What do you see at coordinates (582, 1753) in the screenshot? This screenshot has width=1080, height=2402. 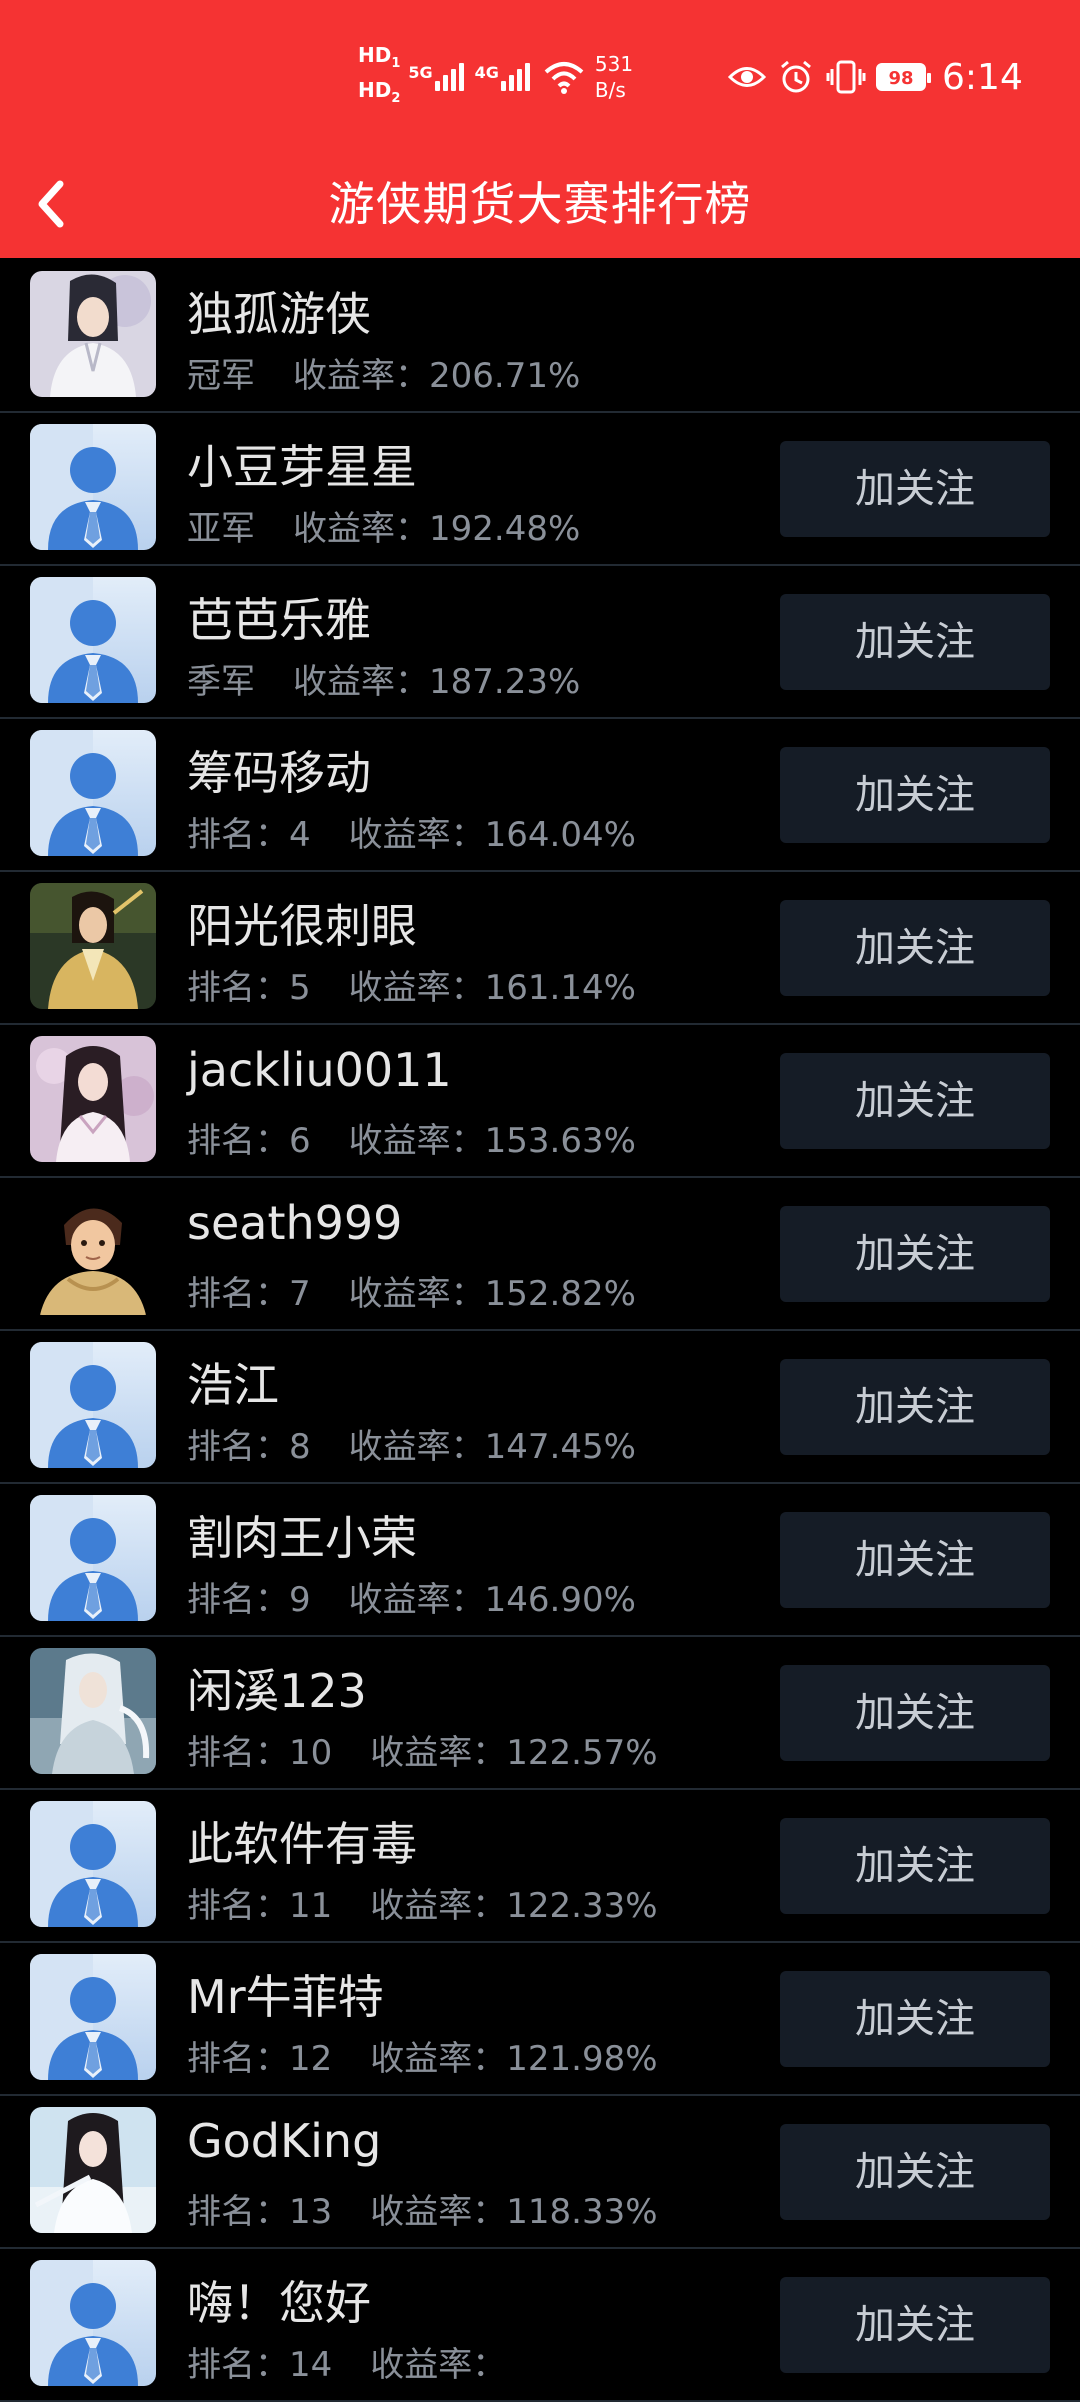 I see `rate-value: 122.57%` at bounding box center [582, 1753].